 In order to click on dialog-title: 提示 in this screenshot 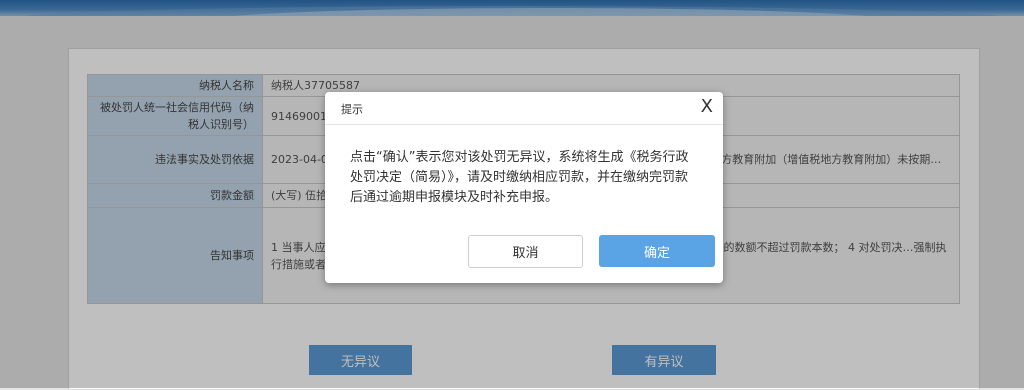, I will do `click(352, 109)`.